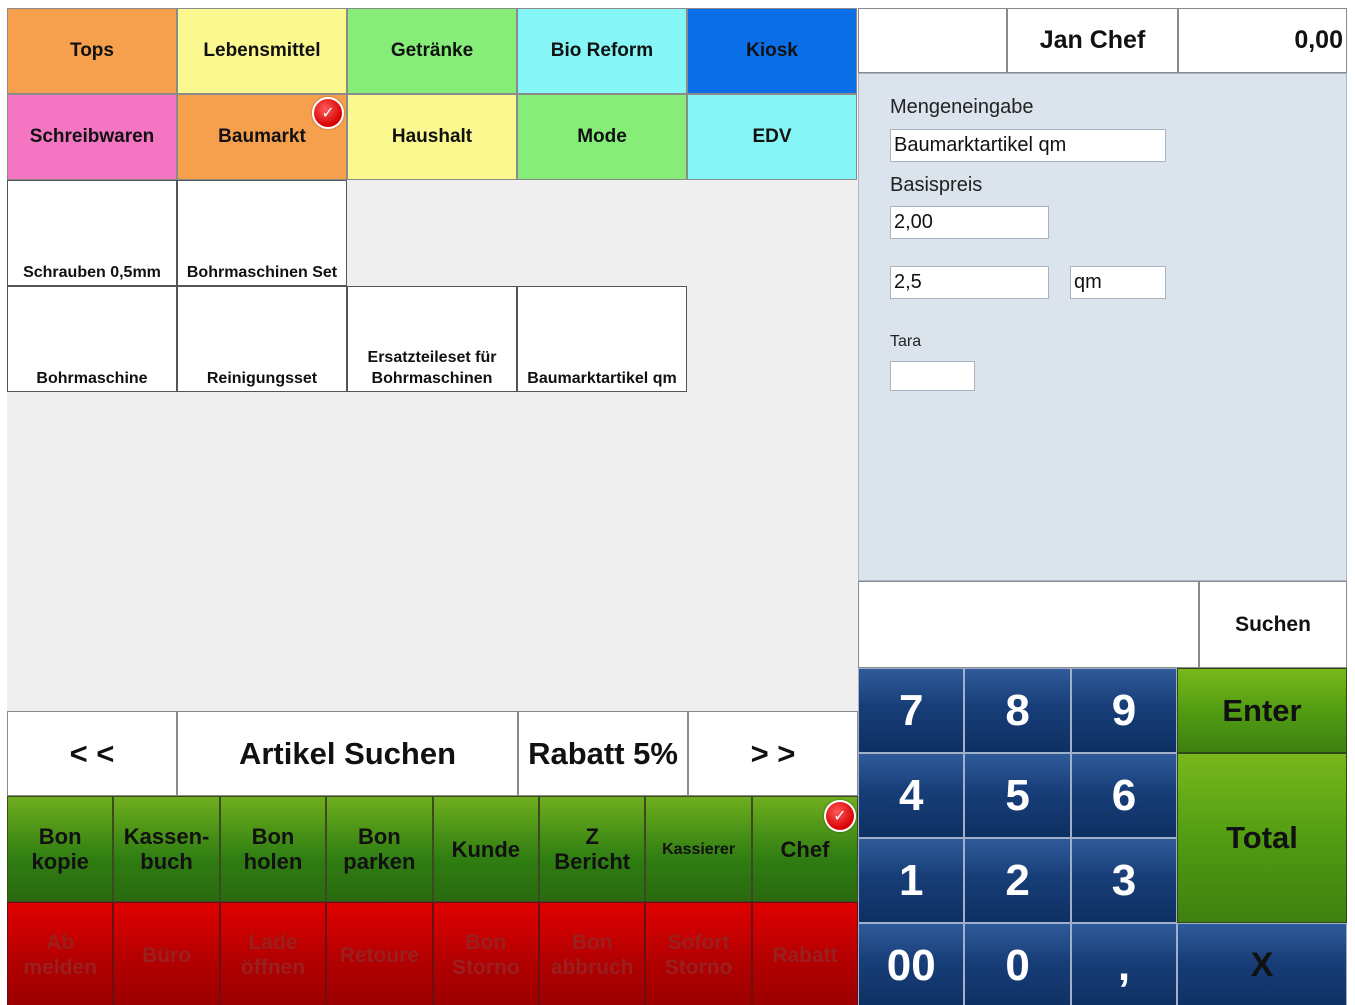  What do you see at coordinates (932, 40) in the screenshot?
I see `header-blank-cell` at bounding box center [932, 40].